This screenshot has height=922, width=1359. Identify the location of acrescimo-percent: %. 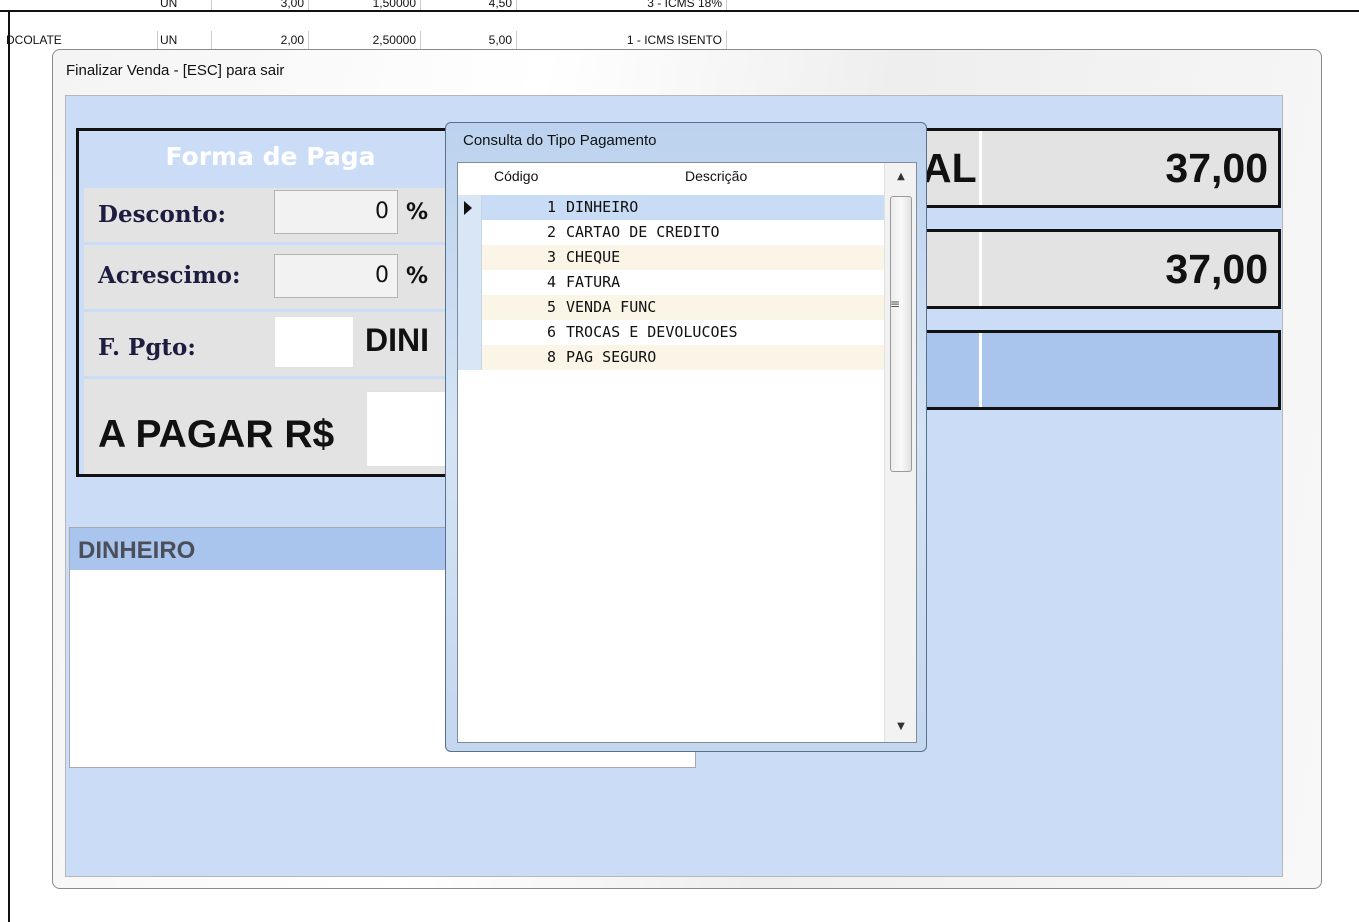
(417, 276).